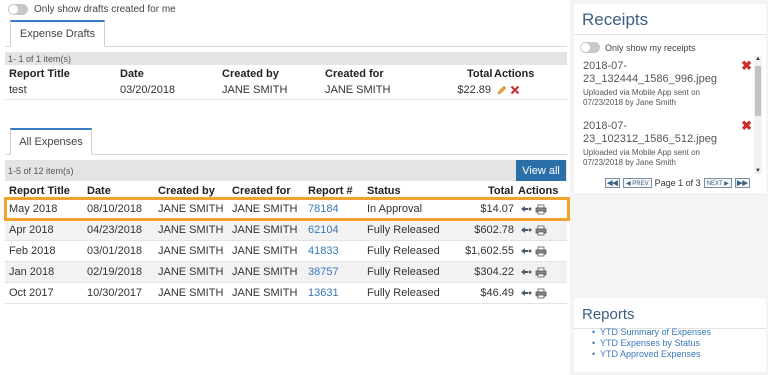 This screenshot has width=768, height=375. I want to click on row-total: $1,602.55, so click(489, 251).